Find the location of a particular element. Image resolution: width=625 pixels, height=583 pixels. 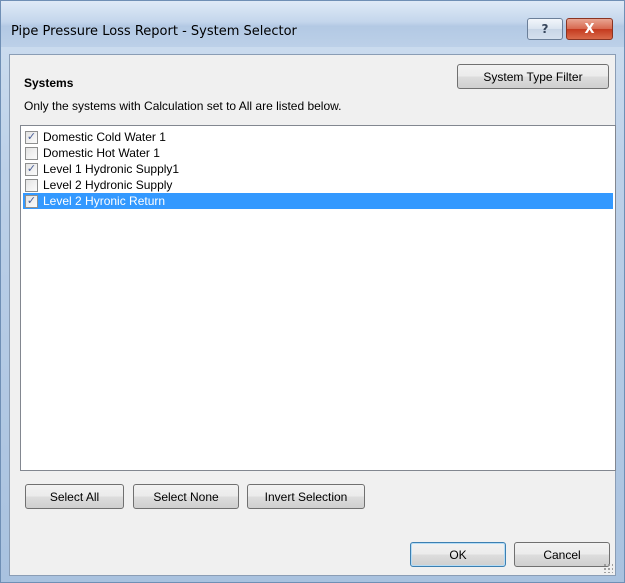

system-label: Domestic Hot Water 1 is located at coordinates (101, 153).